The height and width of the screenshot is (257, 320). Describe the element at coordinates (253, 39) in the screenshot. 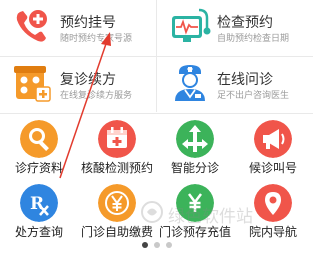

I see `tile-subtitle: 自助预约检查日期` at that location.